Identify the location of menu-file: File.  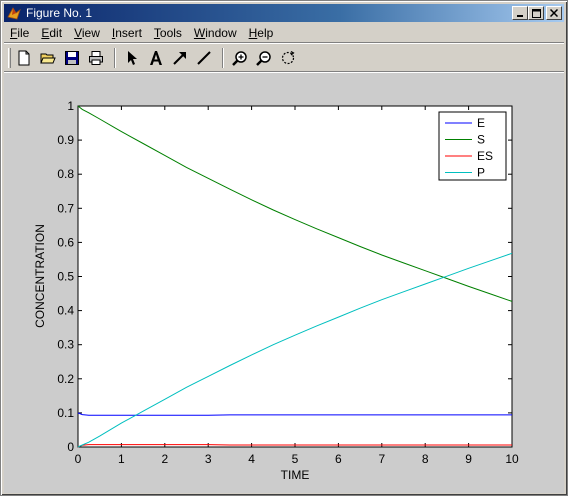
(19, 33).